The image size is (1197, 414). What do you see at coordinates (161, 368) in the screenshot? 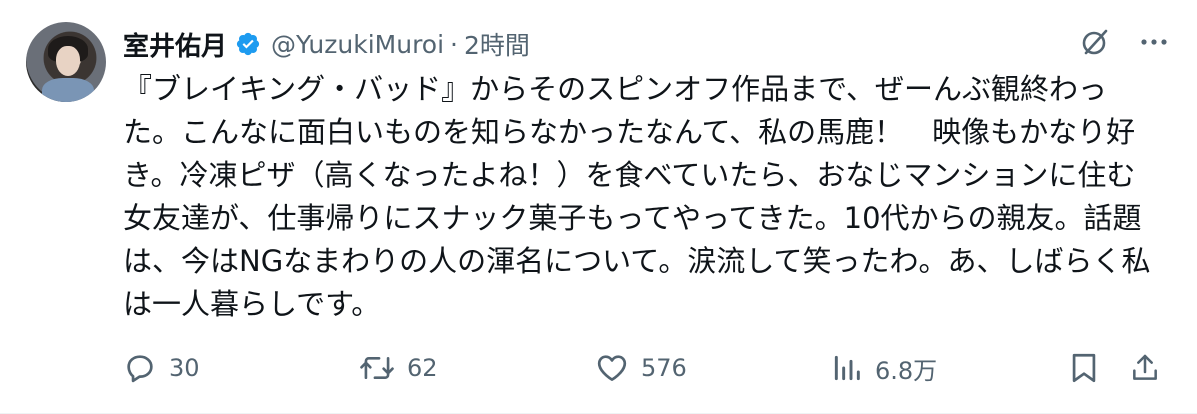
I see `reply-button: 30` at bounding box center [161, 368].